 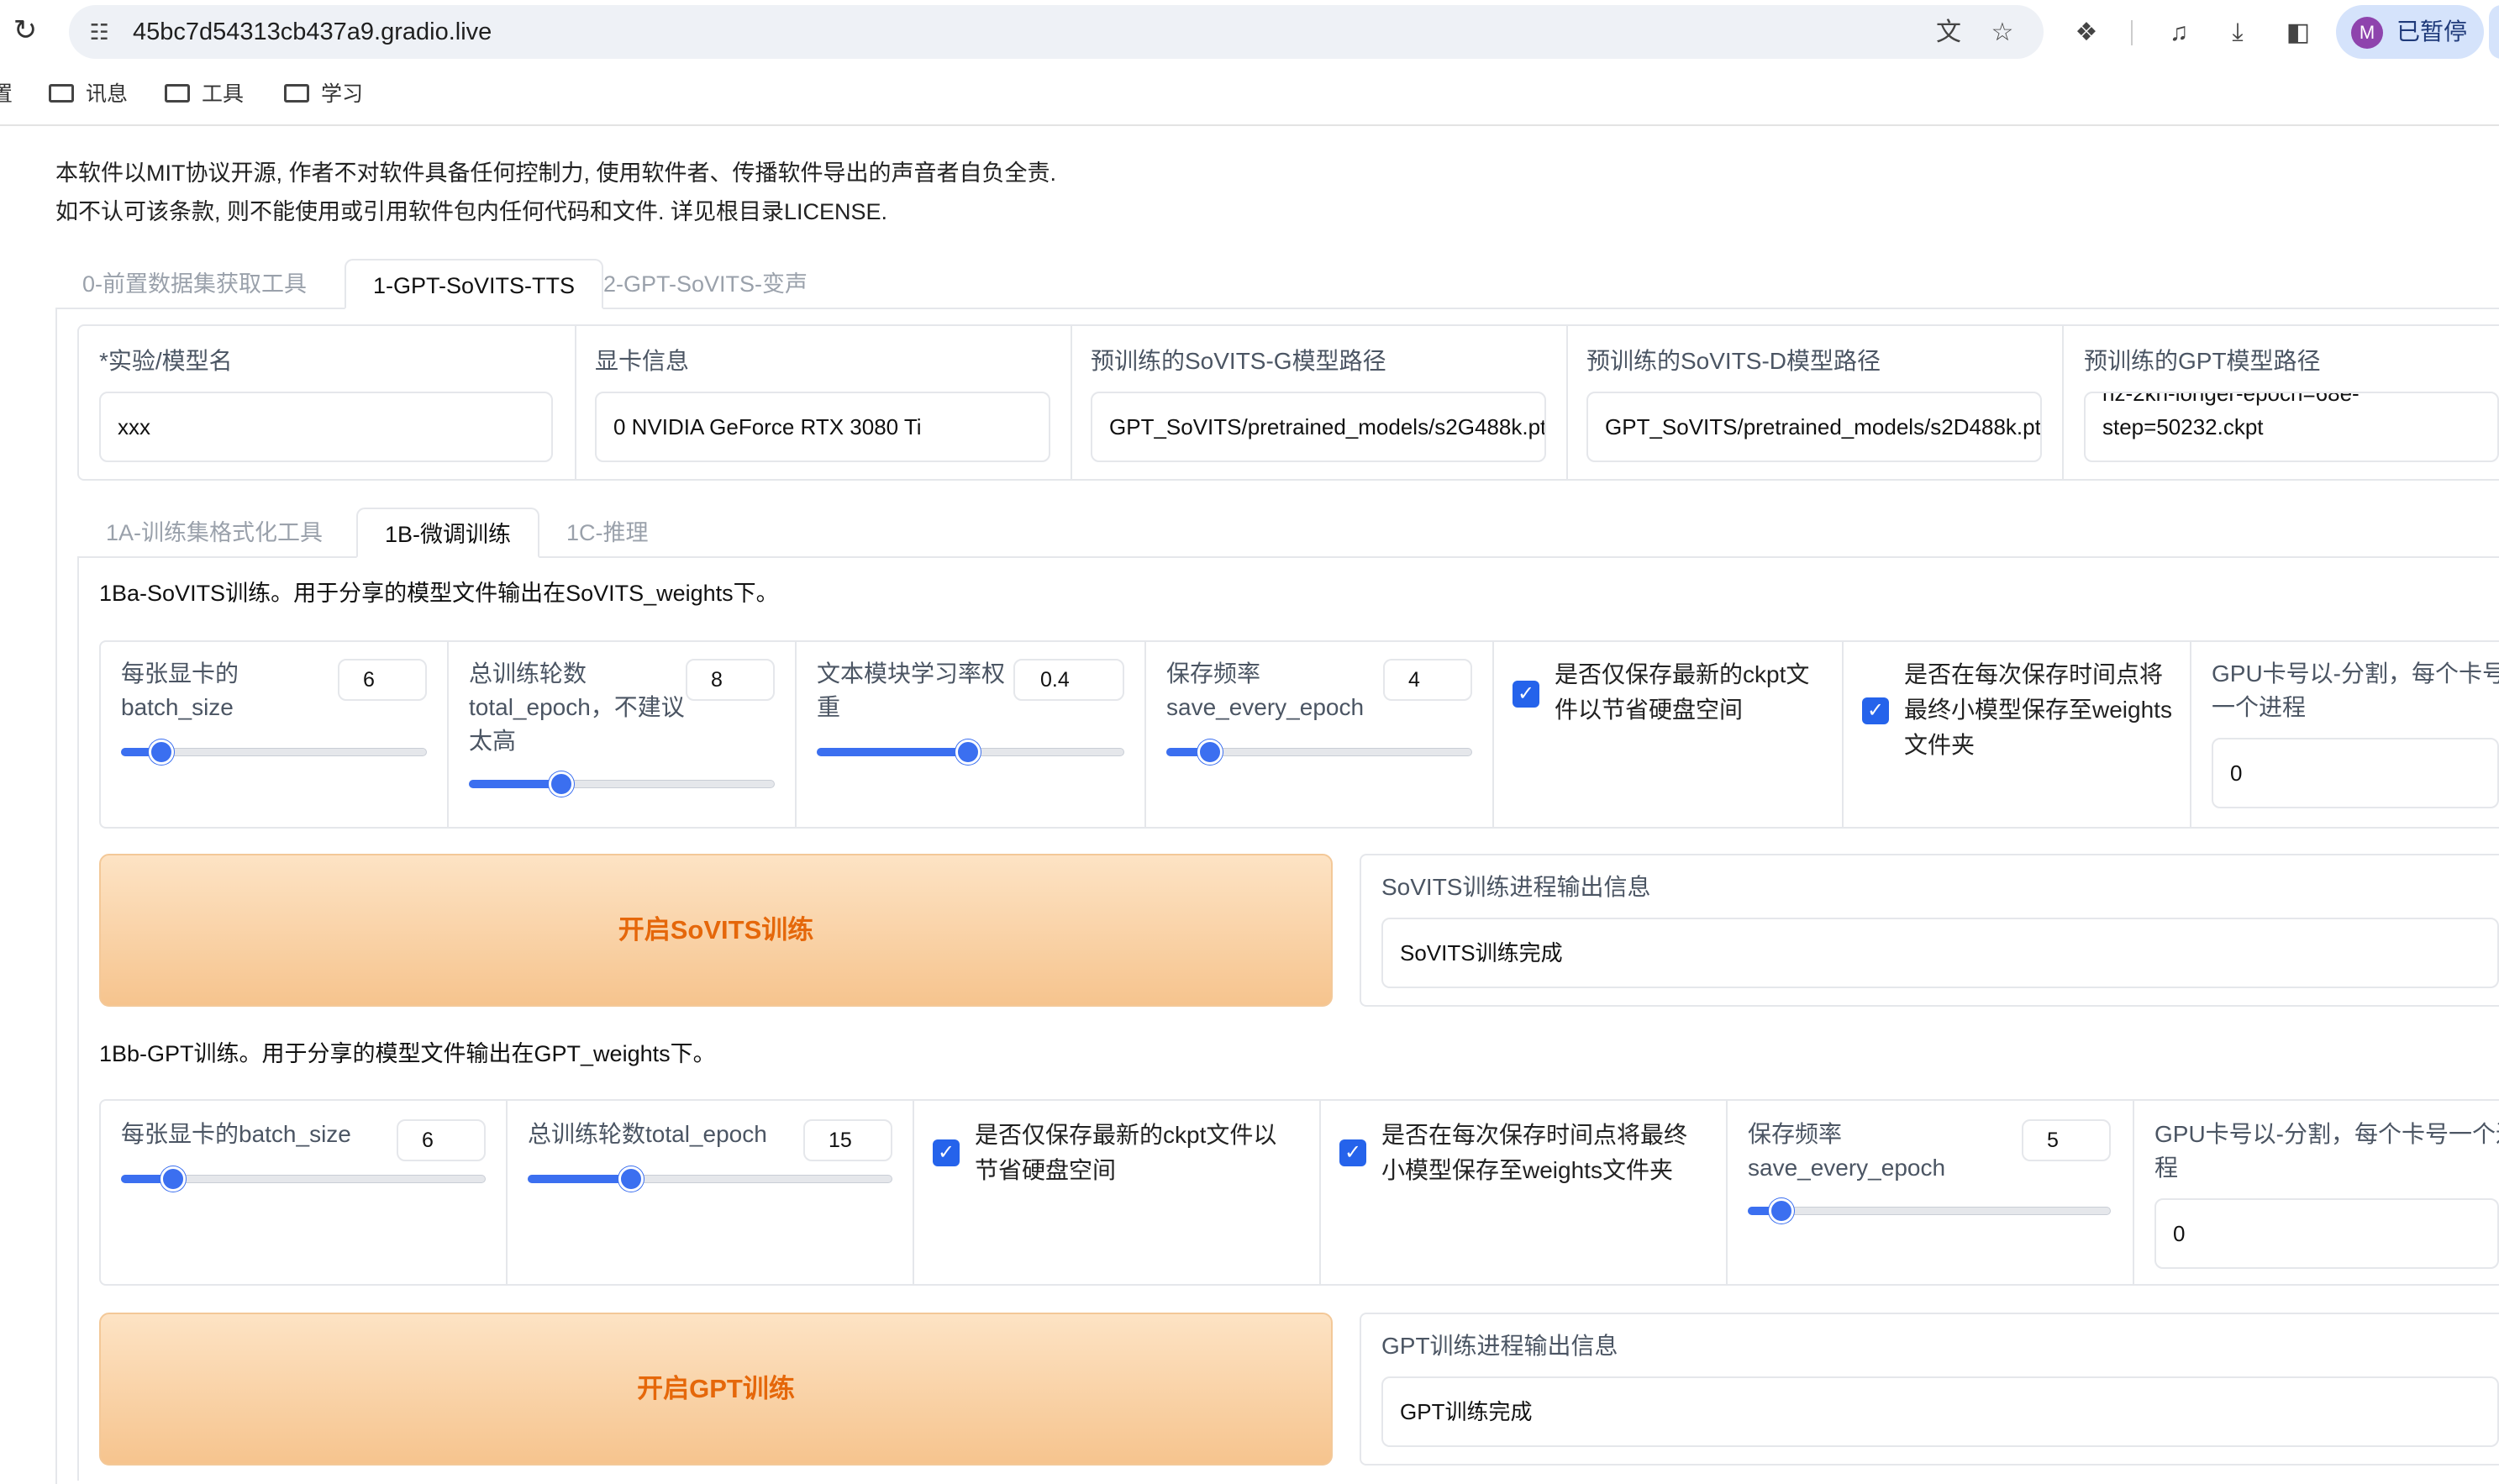 I want to click on media-icon: ♫, so click(x=2178, y=32).